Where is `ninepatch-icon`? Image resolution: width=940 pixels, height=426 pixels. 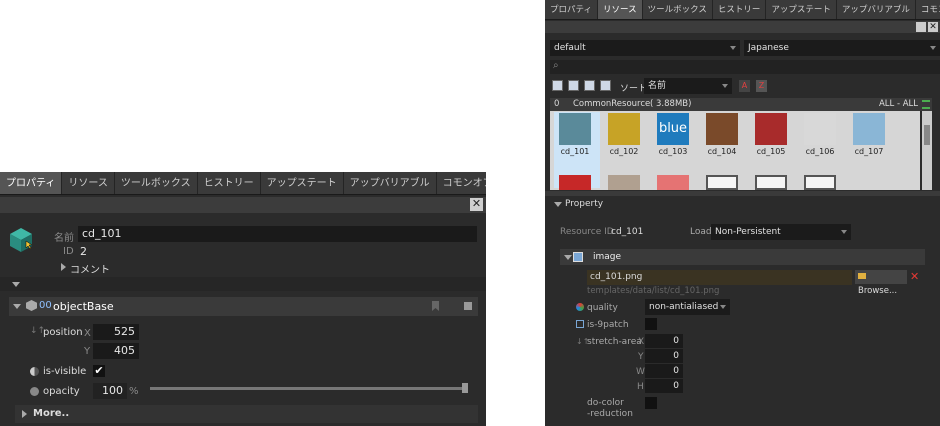
ninepatch-icon is located at coordinates (580, 324).